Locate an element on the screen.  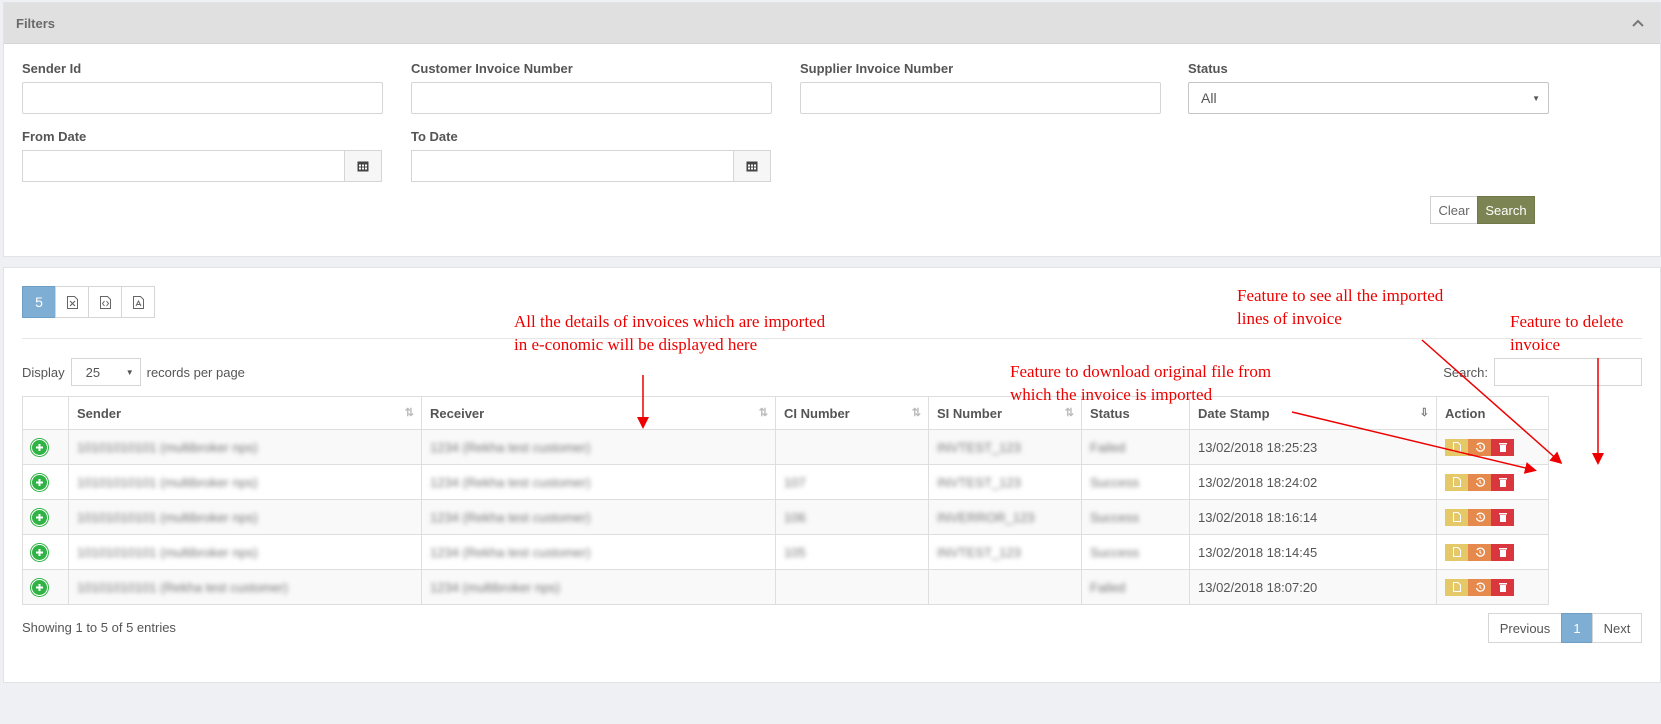
date-stamp-cell: 13/02/2018 18:24:02 is located at coordinates (1258, 482).